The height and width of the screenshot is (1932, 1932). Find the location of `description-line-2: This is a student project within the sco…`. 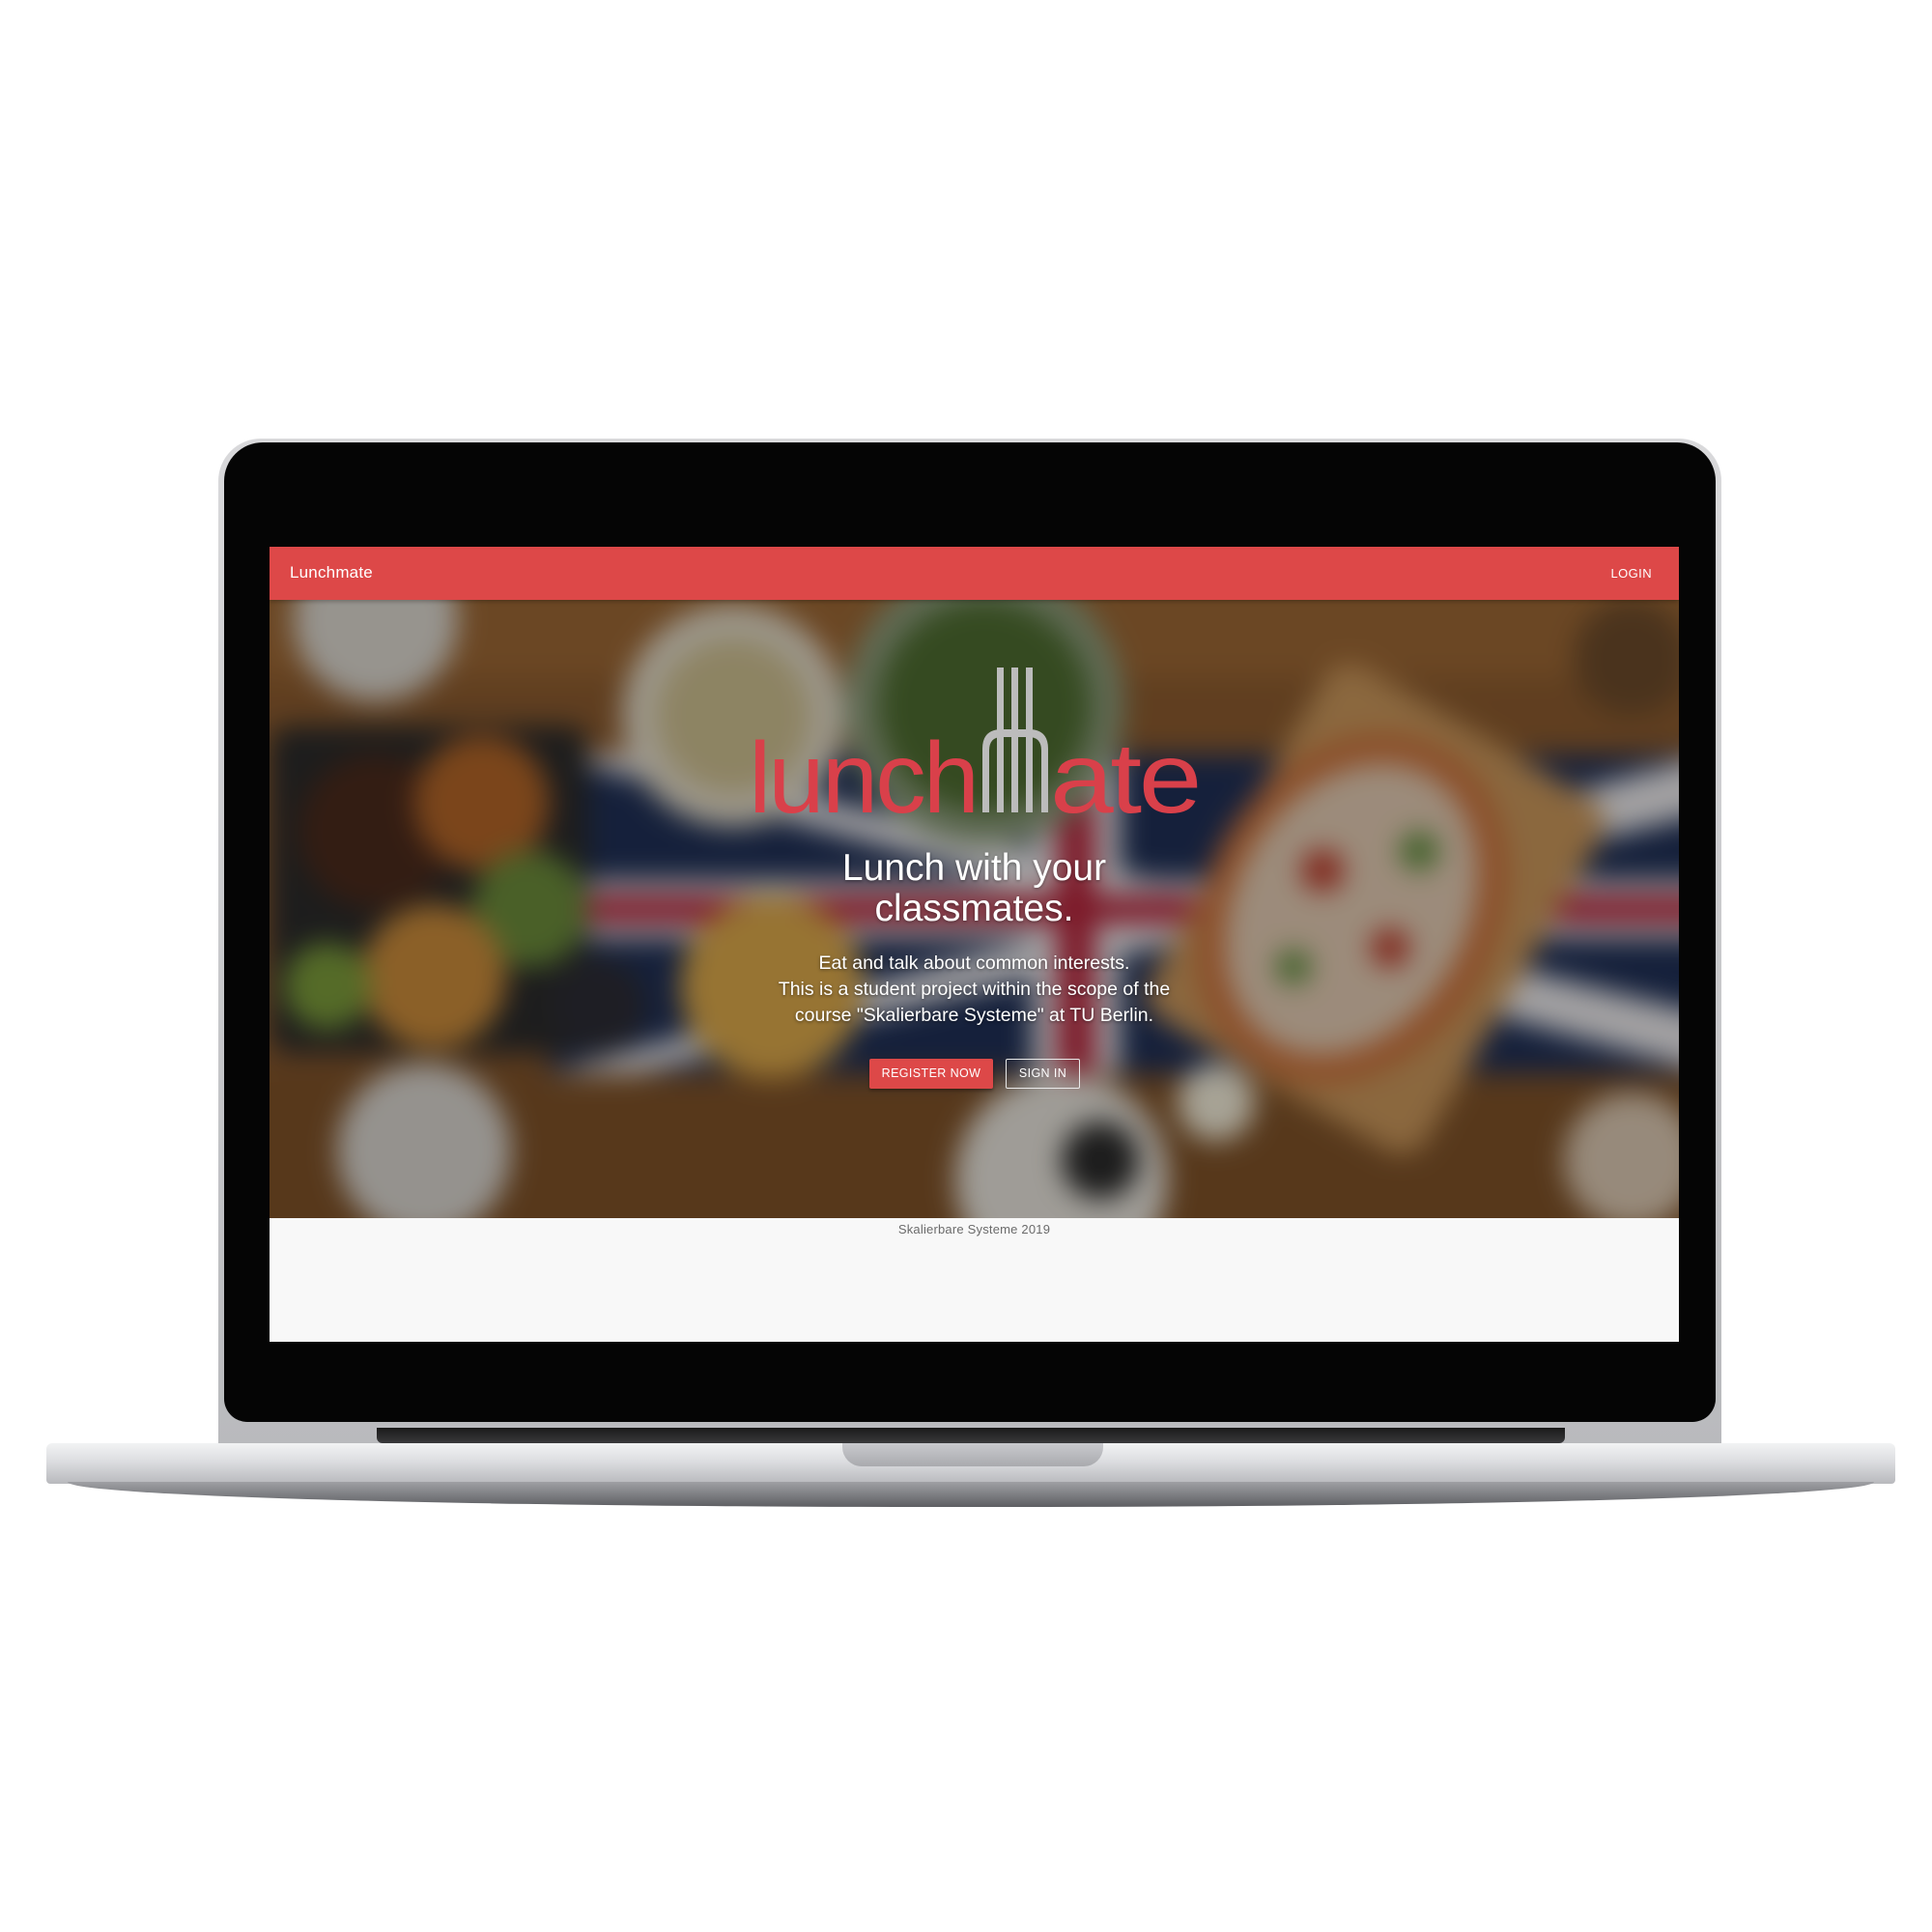

description-line-2: This is a student project within the sco… is located at coordinates (974, 989).